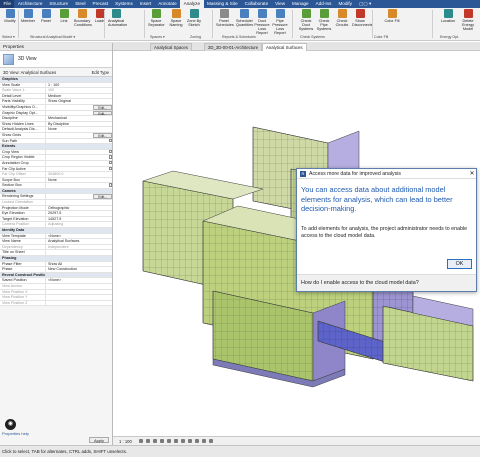 The width and height of the screenshot is (480, 457). I want to click on shadows-icon, so click(162, 441).